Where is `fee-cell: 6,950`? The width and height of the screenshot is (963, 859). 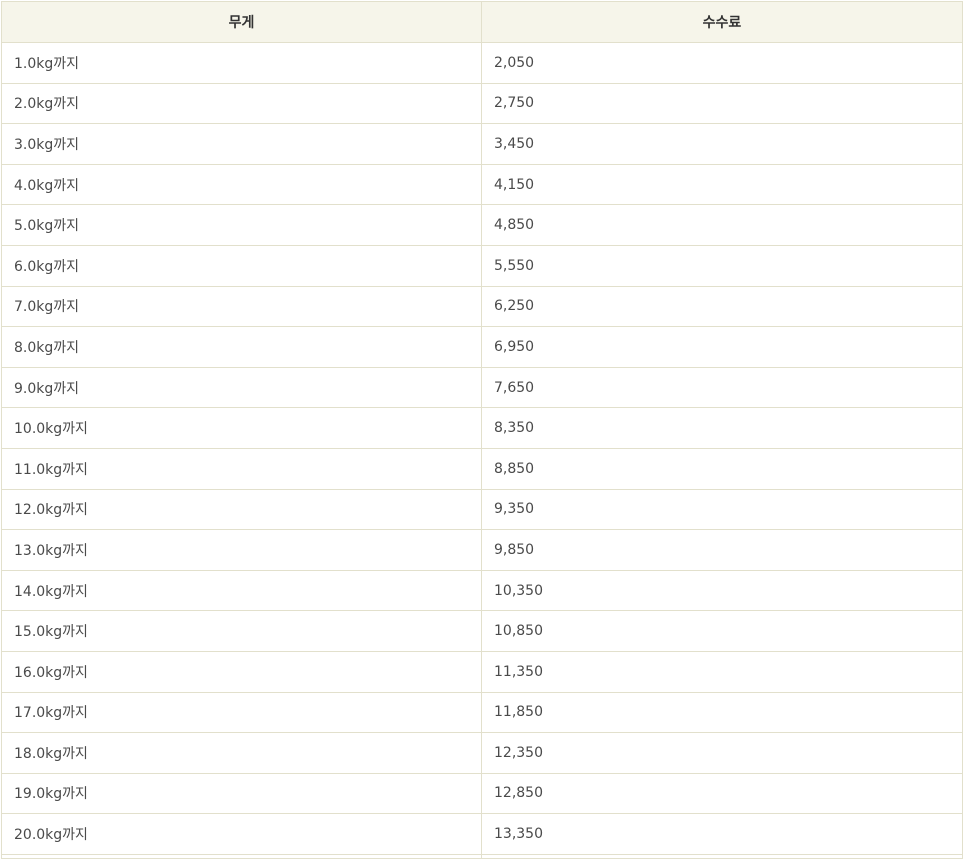
fee-cell: 6,950 is located at coordinates (722, 347).